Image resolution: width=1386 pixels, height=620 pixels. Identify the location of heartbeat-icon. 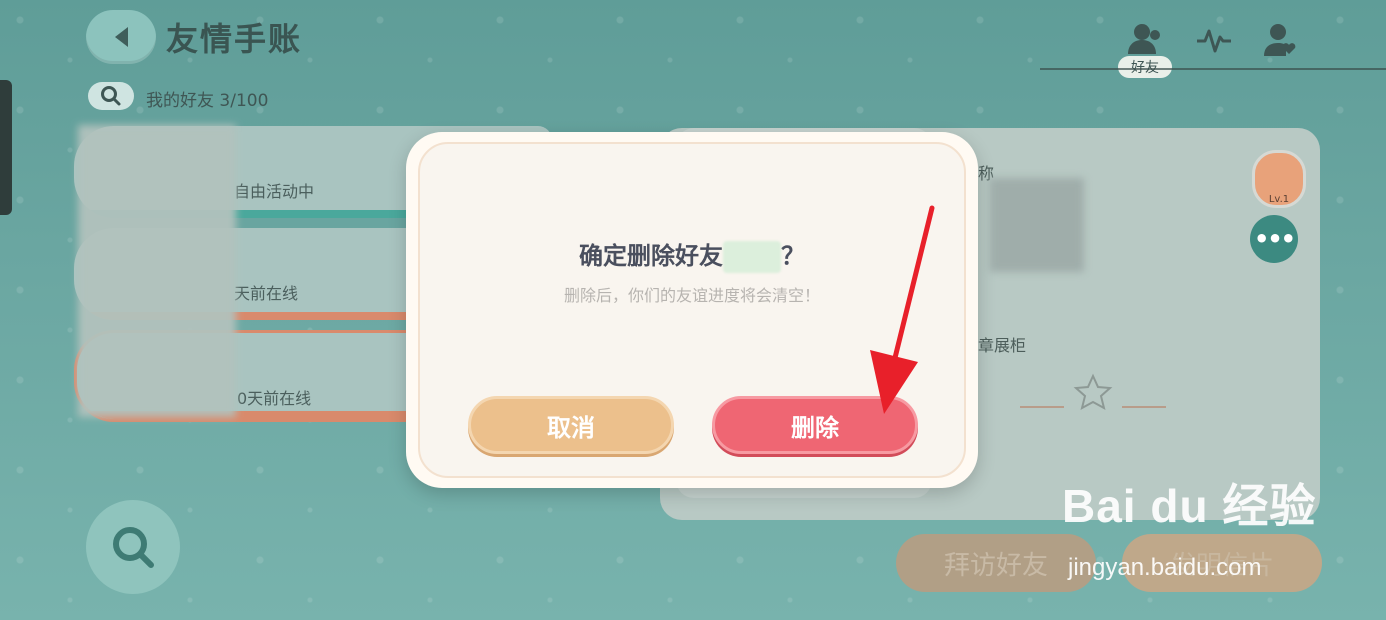
(1214, 41).